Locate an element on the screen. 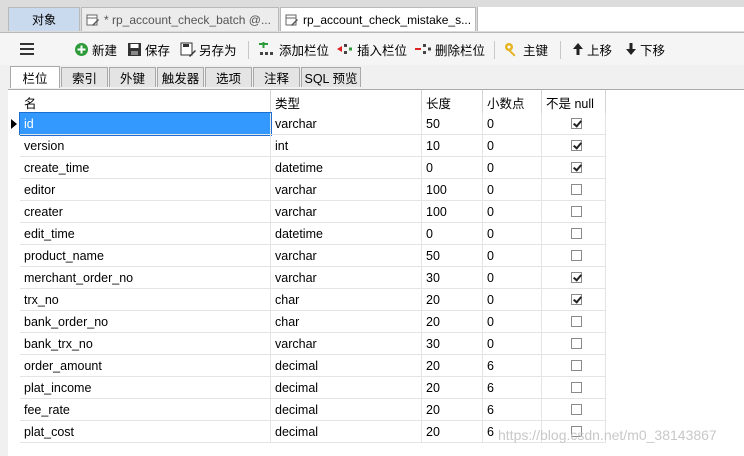 The height and width of the screenshot is (456, 744). add-field-button: 添加栏位 is located at coordinates (293, 49).